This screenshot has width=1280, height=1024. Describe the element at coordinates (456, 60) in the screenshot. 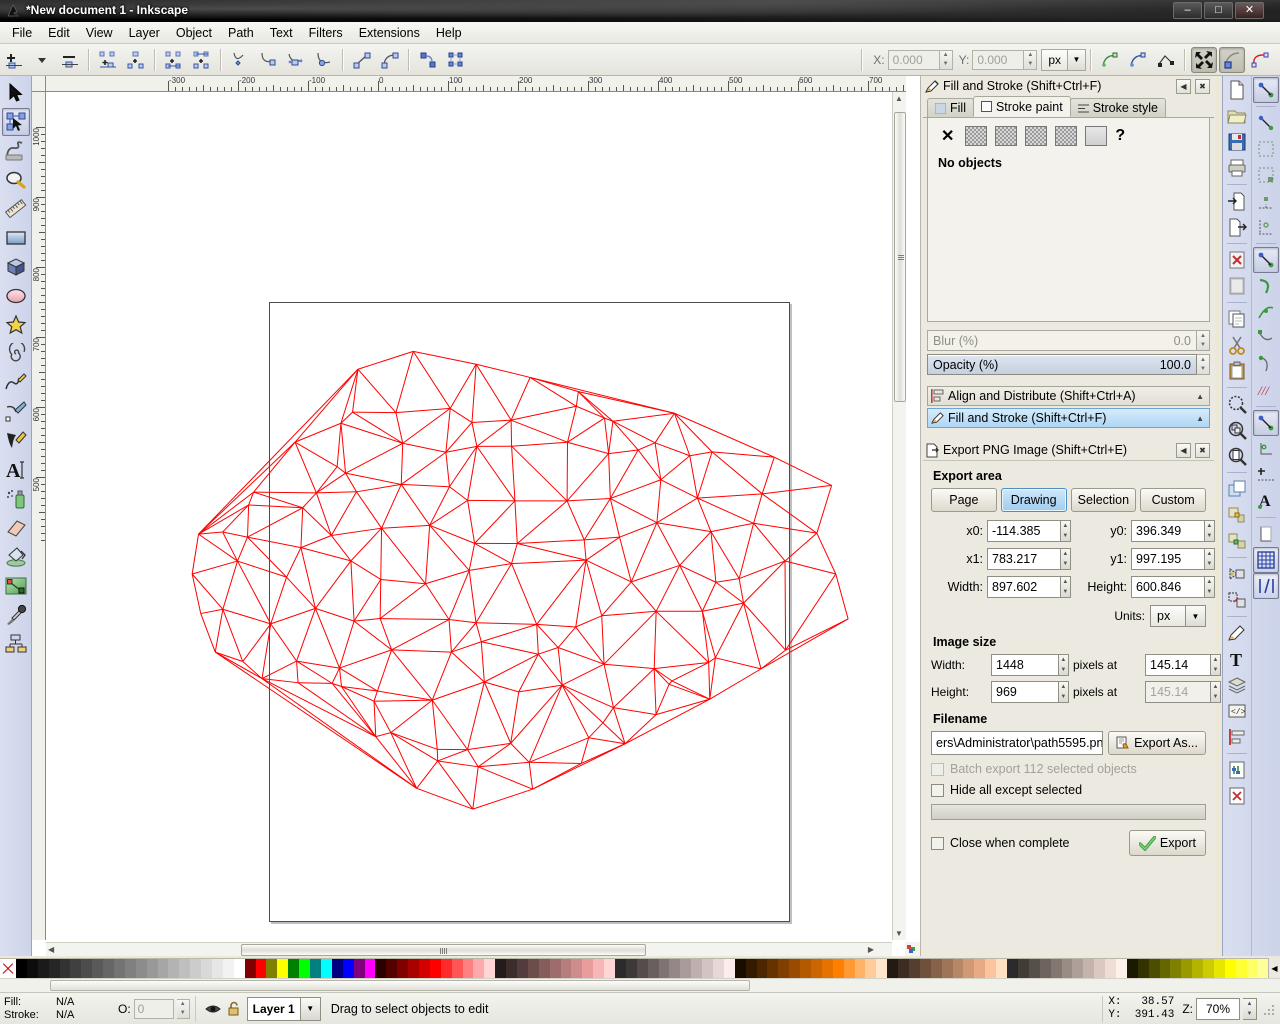

I see `stroke-to-path-icon` at that location.